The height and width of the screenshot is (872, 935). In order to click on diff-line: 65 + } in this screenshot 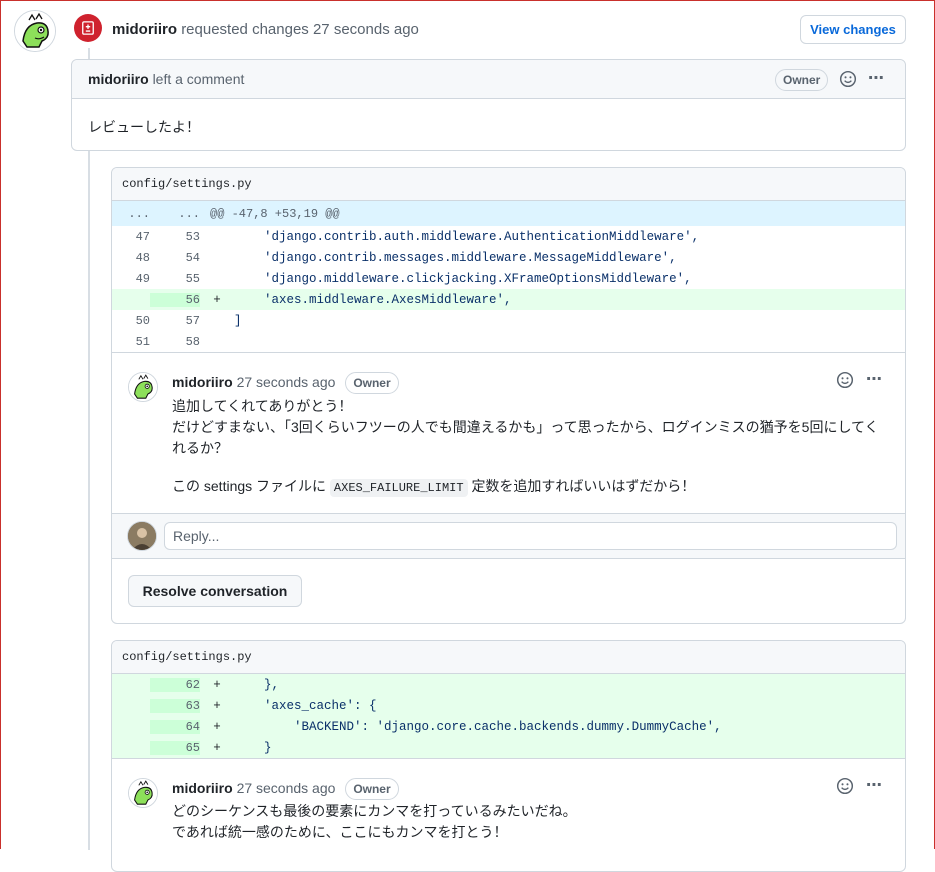, I will do `click(508, 747)`.